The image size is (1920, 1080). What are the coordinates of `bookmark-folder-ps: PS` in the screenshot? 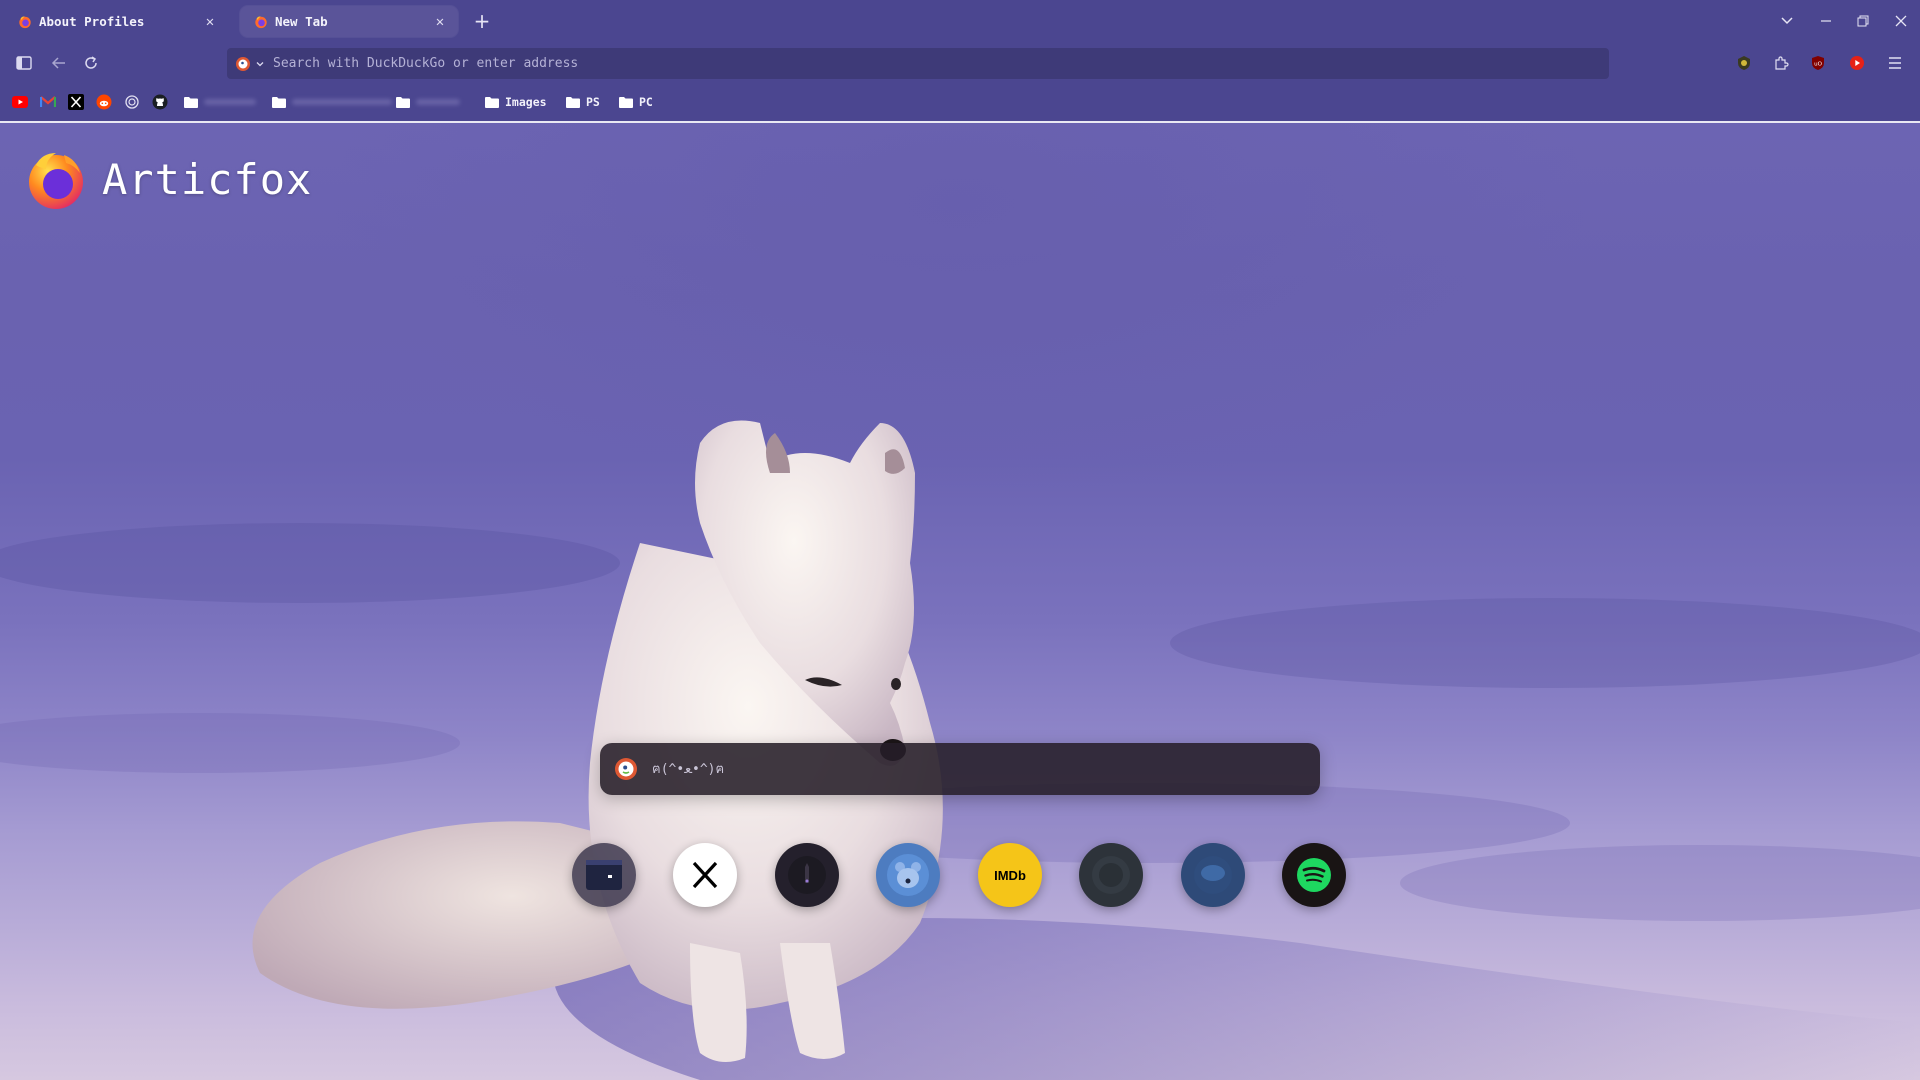 It's located at (582, 102).